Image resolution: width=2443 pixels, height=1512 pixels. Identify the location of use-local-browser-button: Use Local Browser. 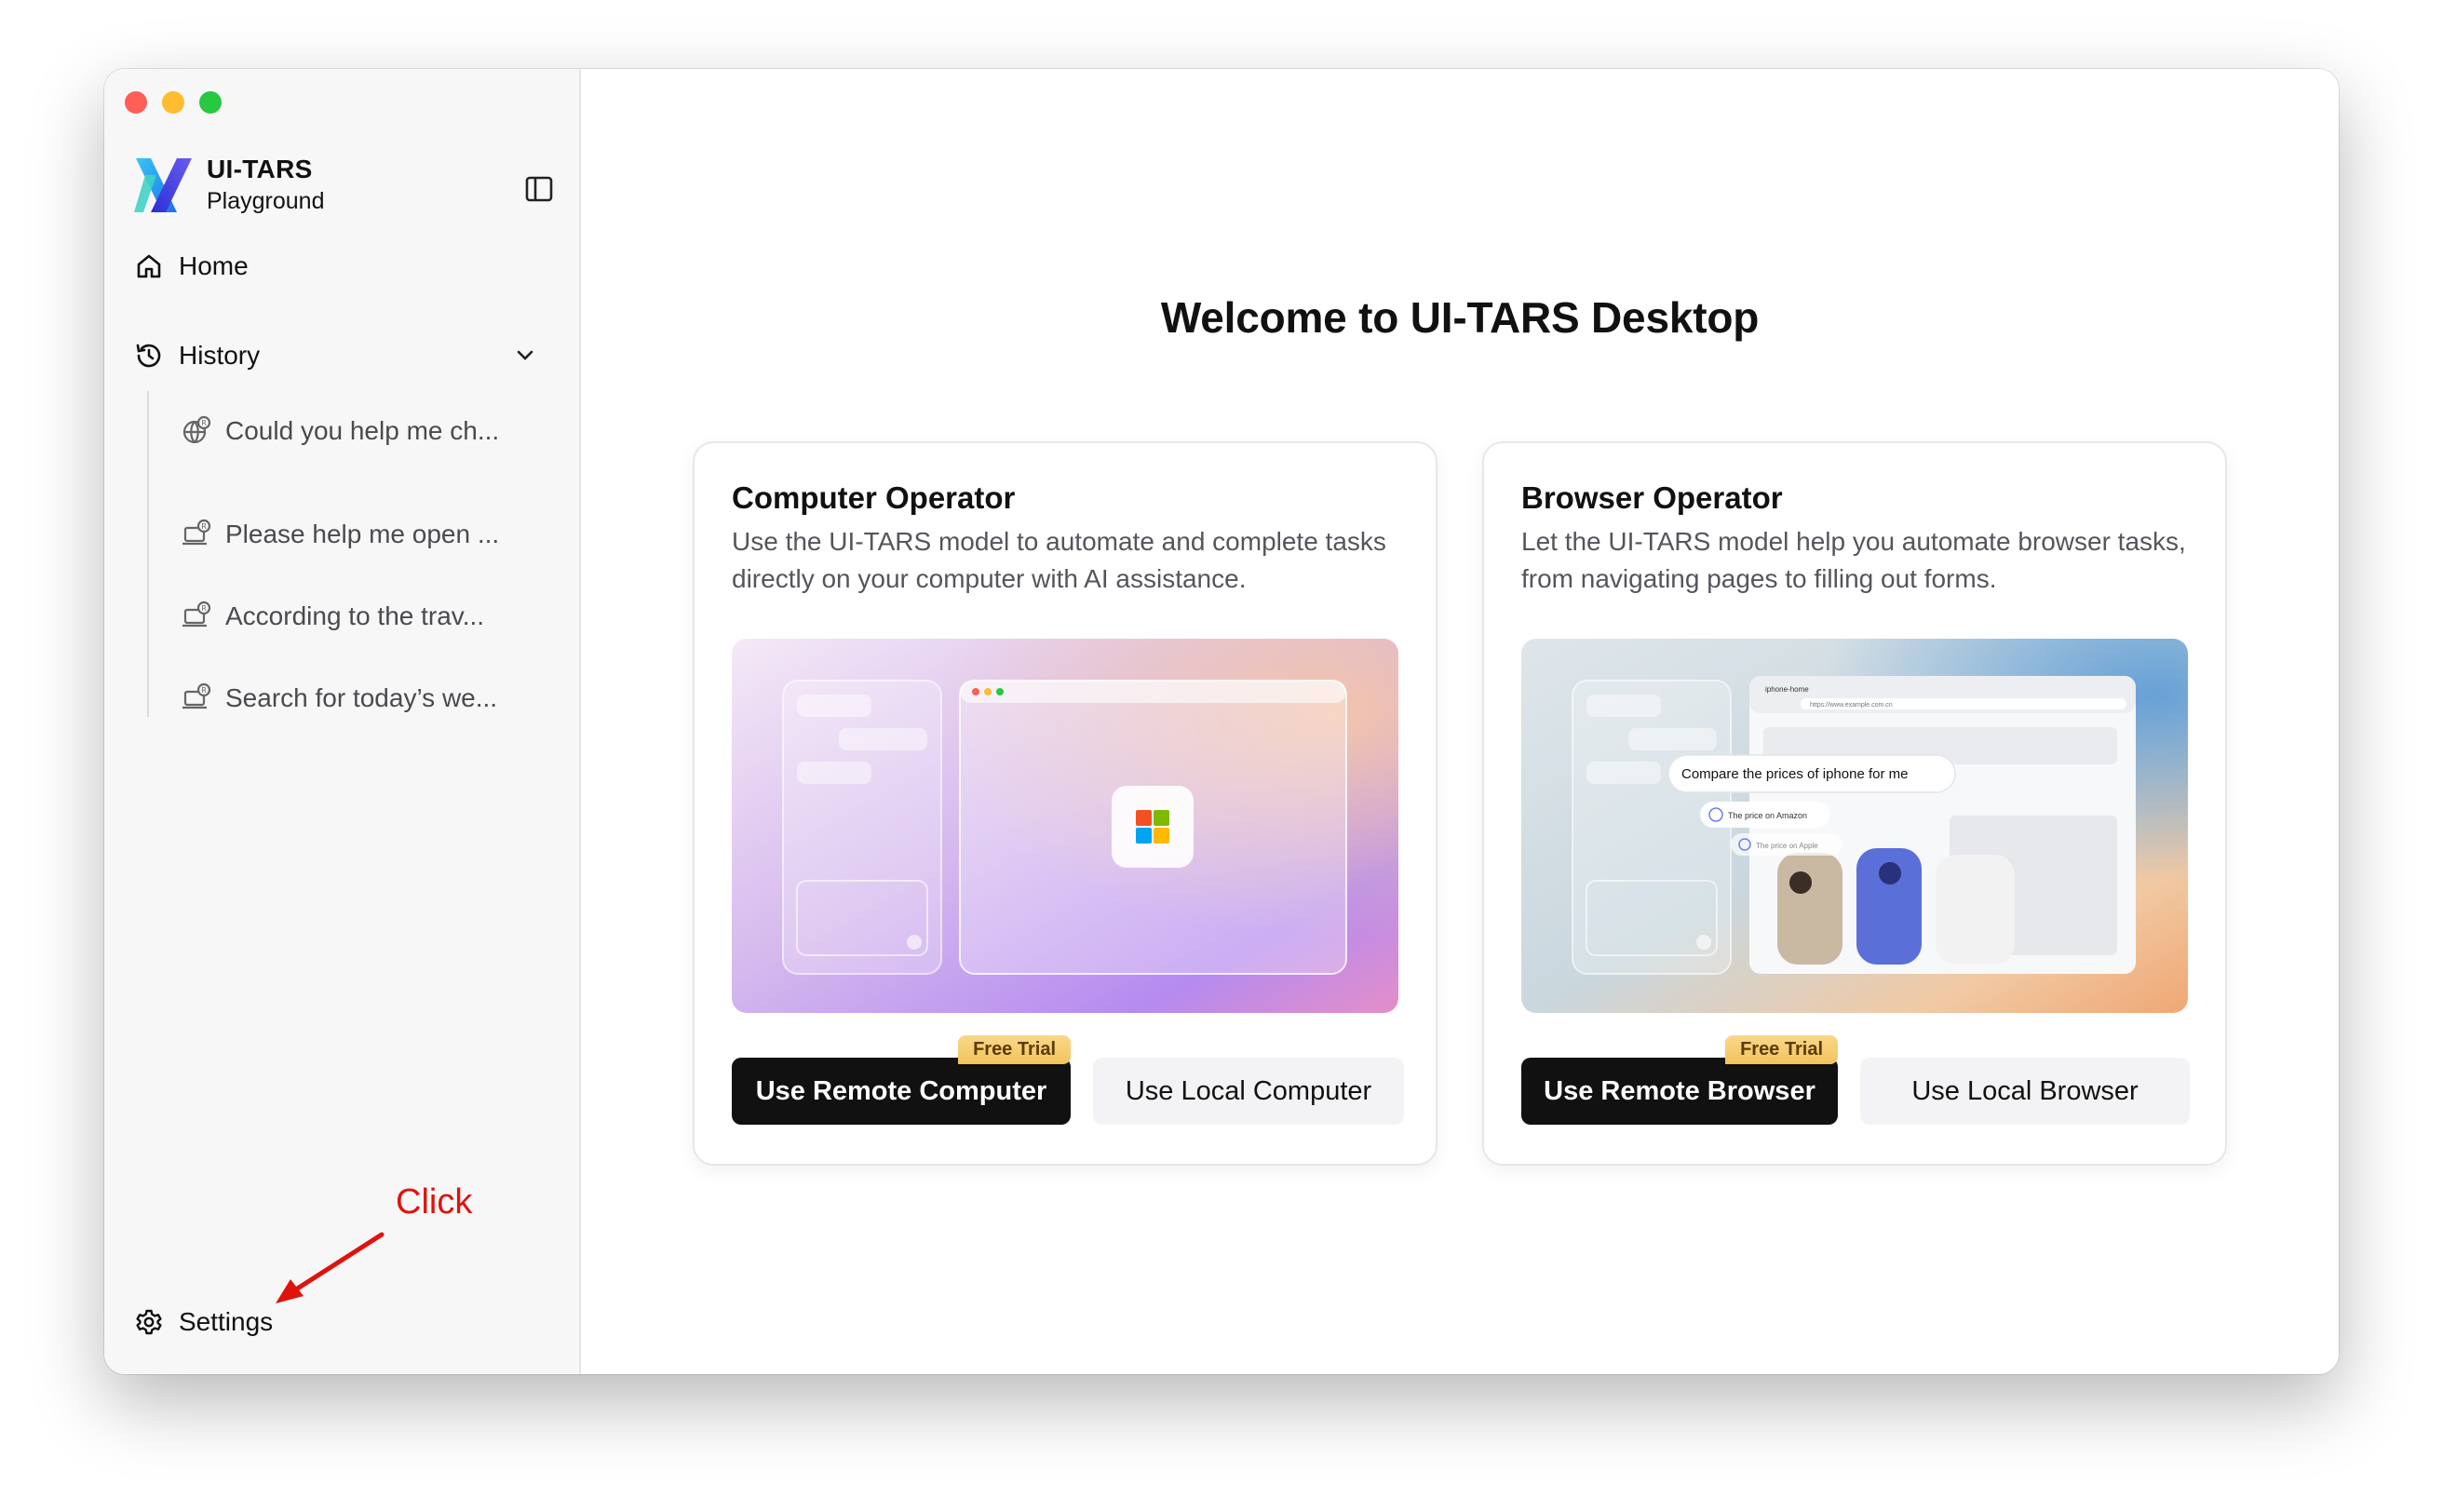
(2025, 1091).